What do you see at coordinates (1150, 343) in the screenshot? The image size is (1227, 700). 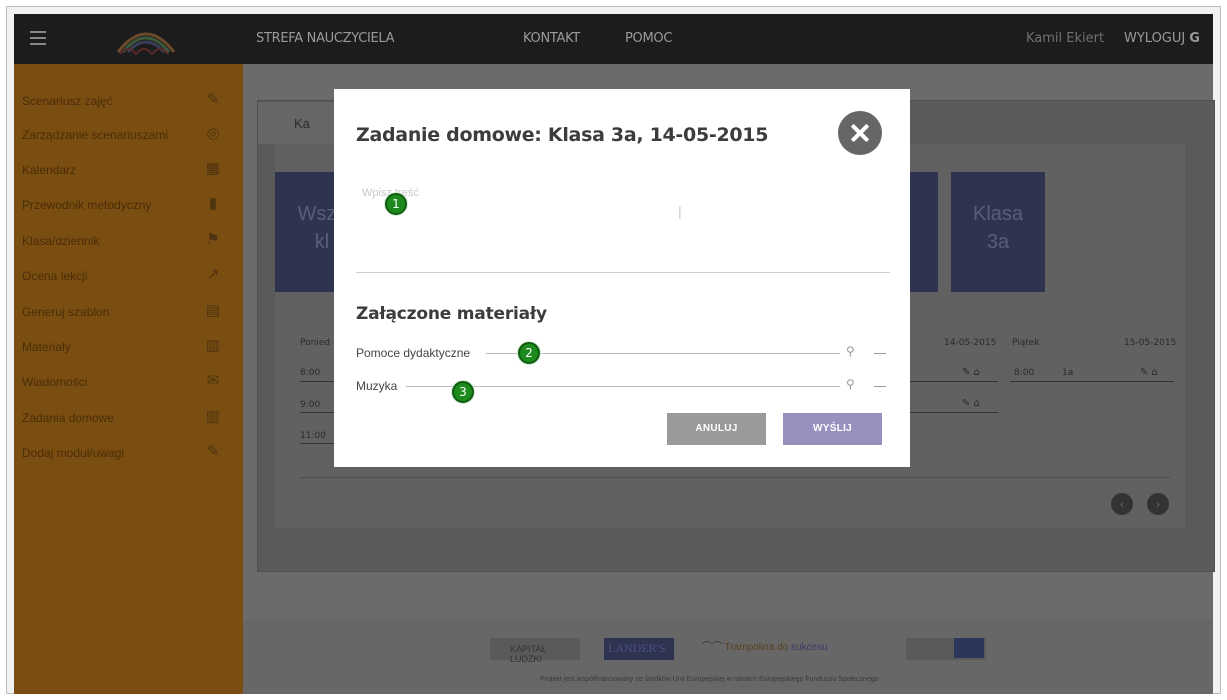 I see `schedule-date-friday: 15-05-2015` at bounding box center [1150, 343].